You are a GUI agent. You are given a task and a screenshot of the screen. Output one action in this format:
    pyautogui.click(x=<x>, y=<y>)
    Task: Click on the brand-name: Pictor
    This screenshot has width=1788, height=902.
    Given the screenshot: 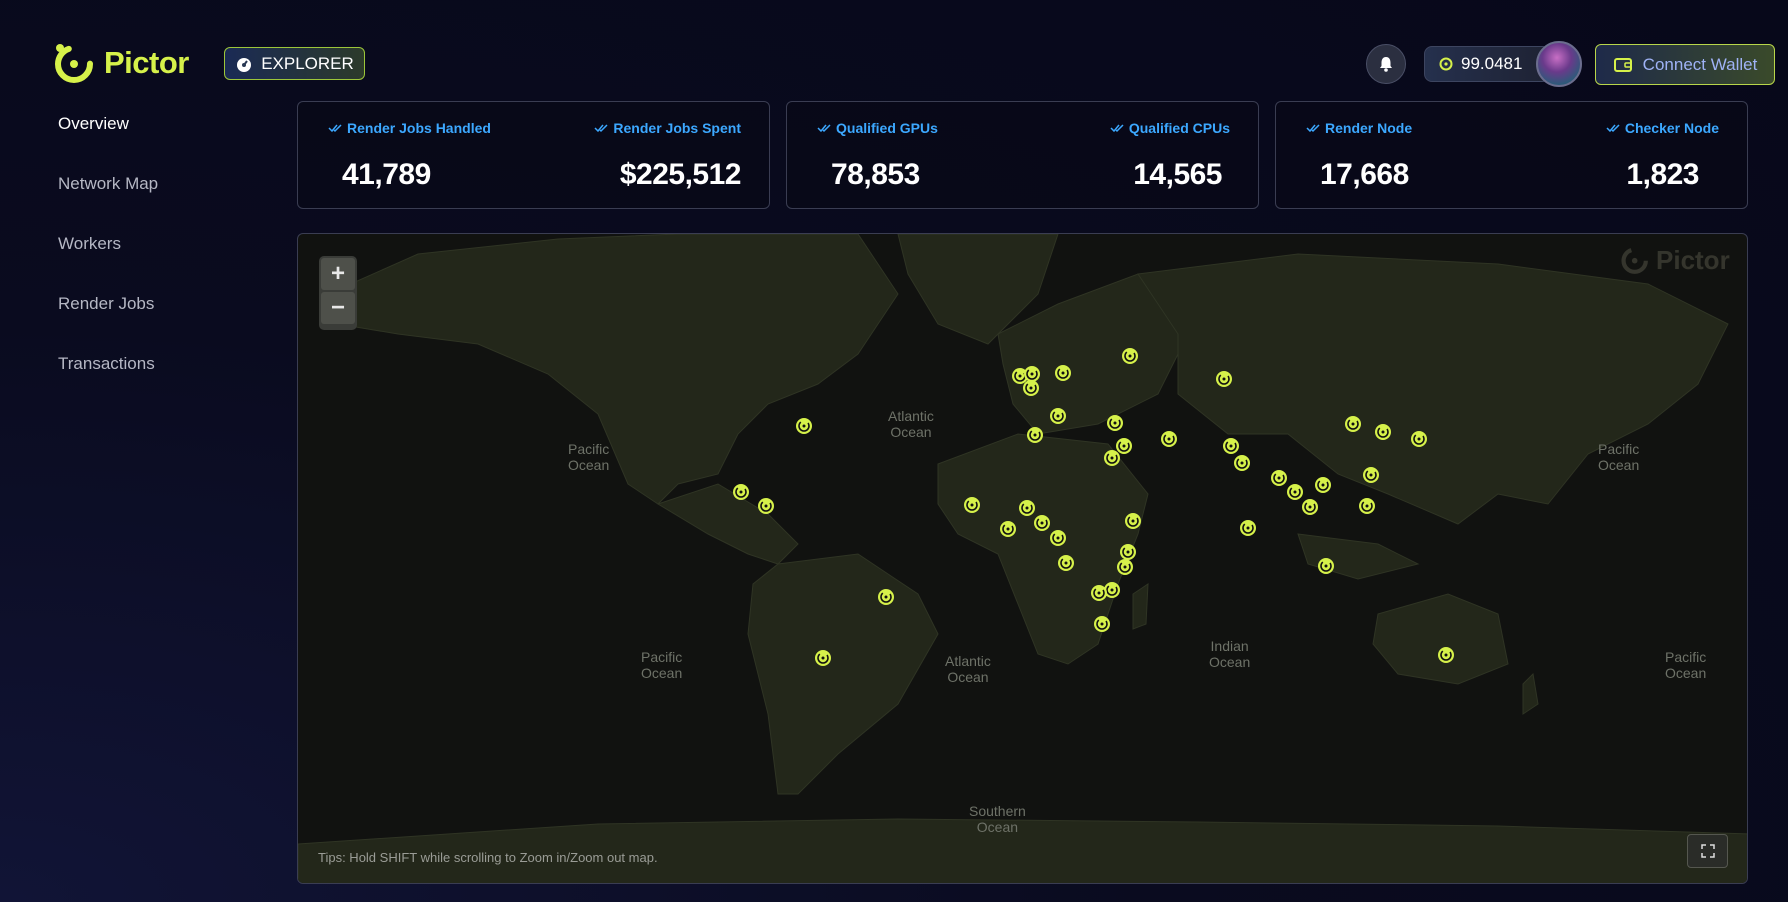 What is the action you would take?
    pyautogui.click(x=146, y=62)
    